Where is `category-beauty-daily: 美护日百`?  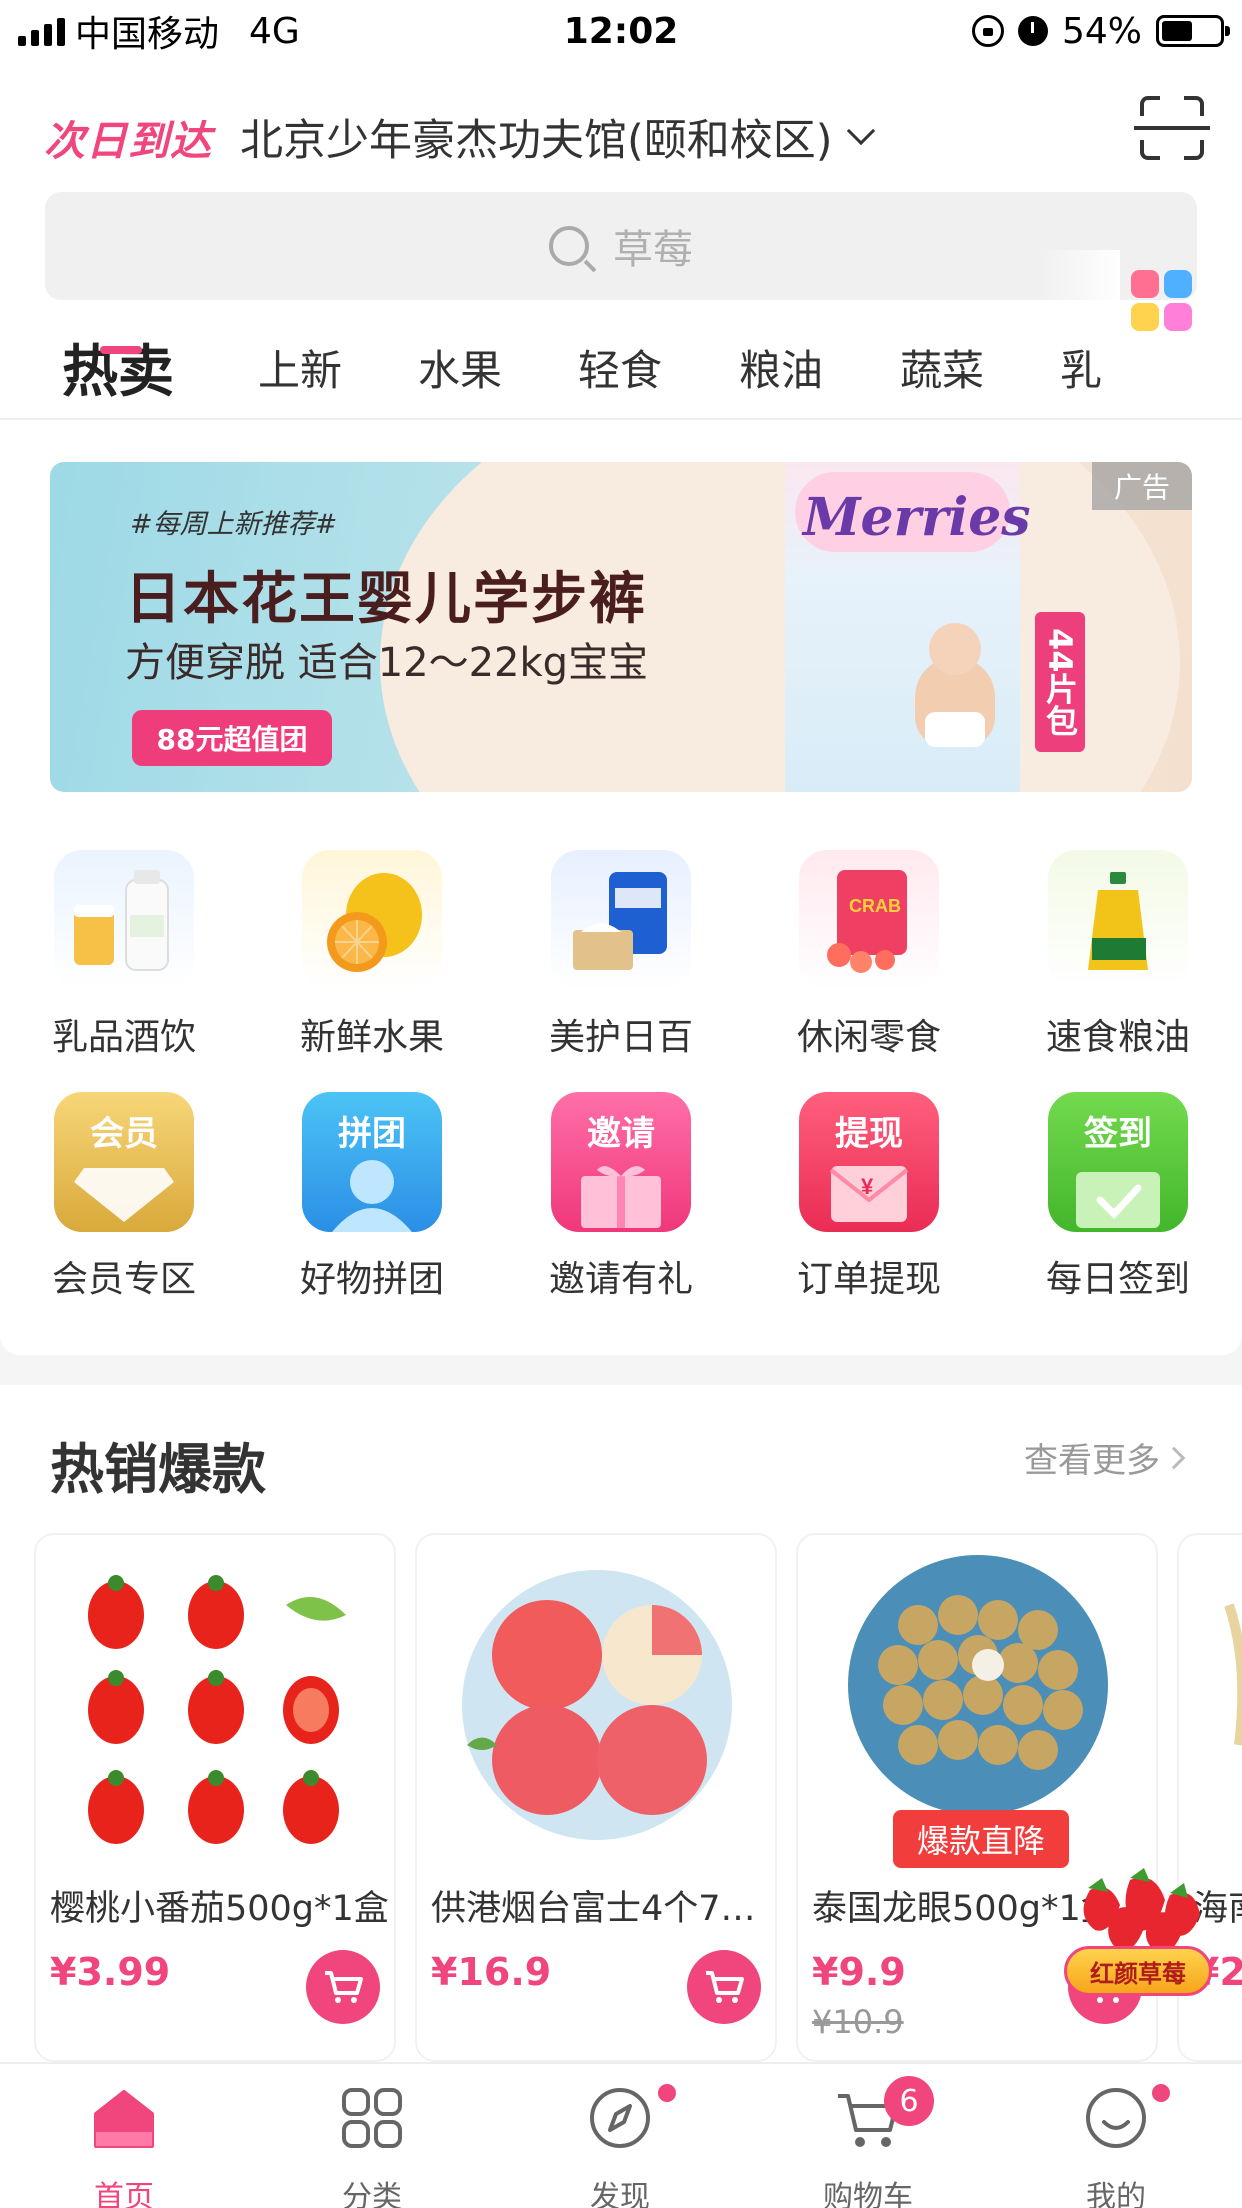 category-beauty-daily: 美护日百 is located at coordinates (621, 955).